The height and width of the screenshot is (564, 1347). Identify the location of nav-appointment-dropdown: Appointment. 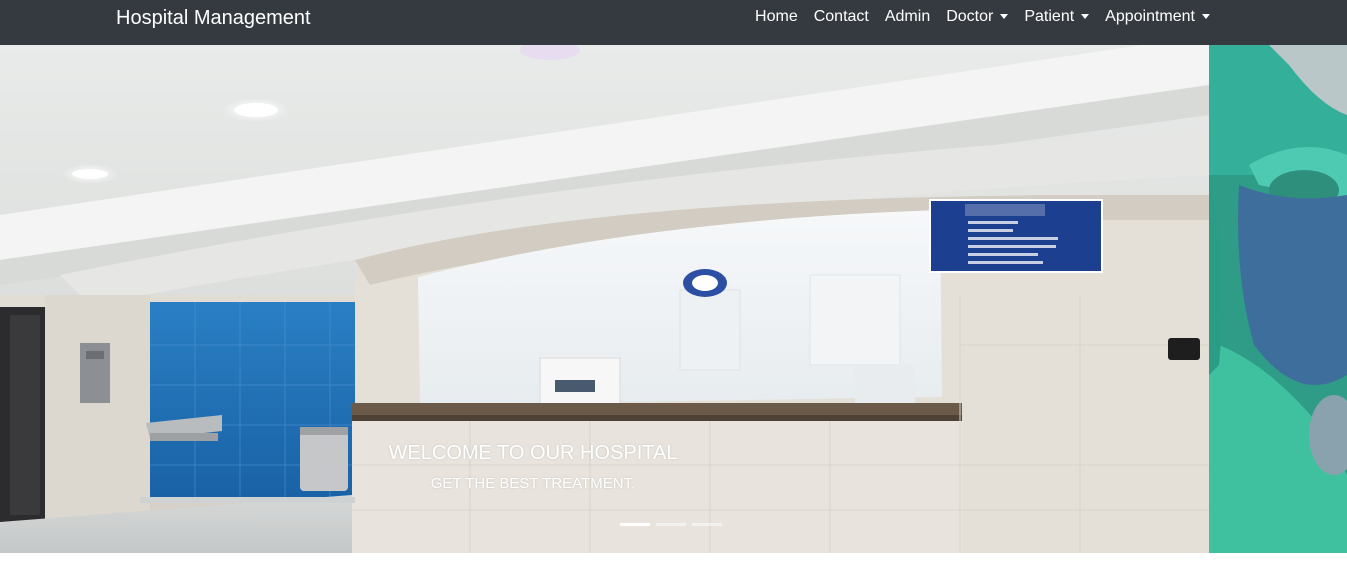
(1157, 17).